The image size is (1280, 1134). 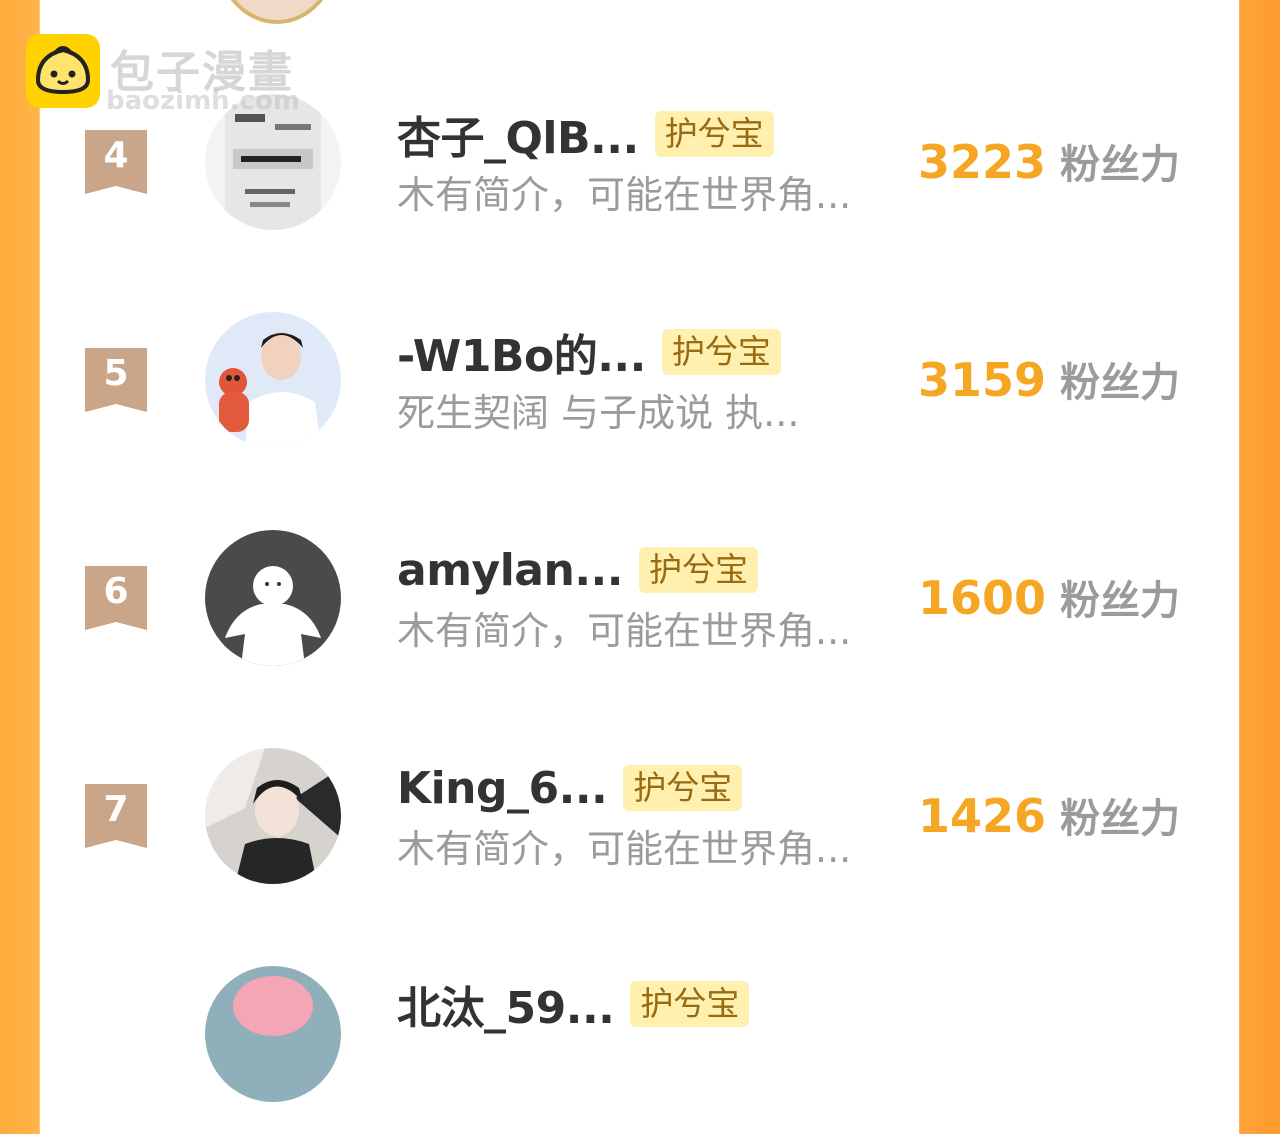 What do you see at coordinates (982, 162) in the screenshot?
I see `fan-power-value: 3223` at bounding box center [982, 162].